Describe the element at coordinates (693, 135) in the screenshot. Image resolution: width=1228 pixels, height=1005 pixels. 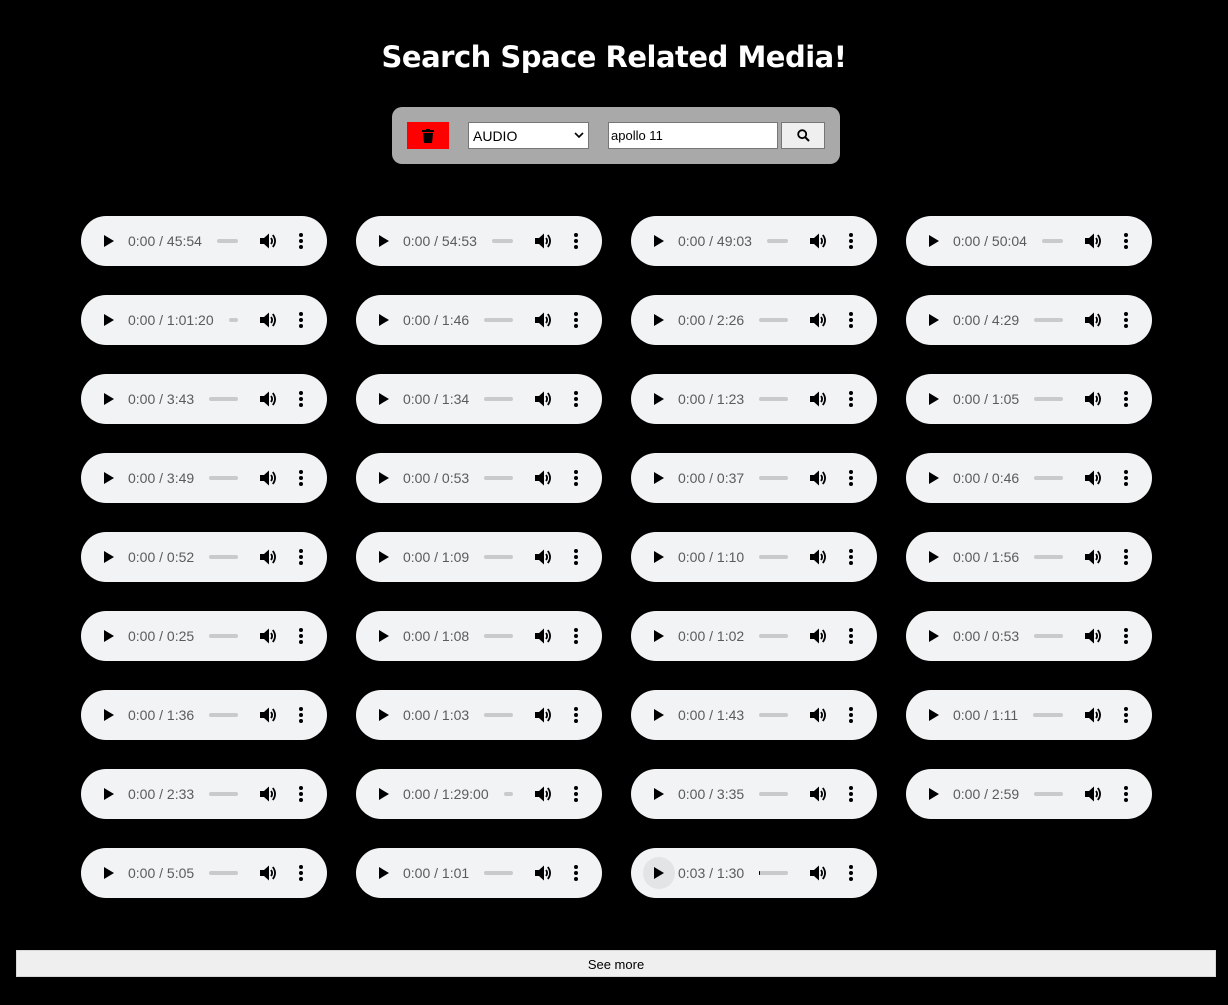
I see `search-input` at that location.